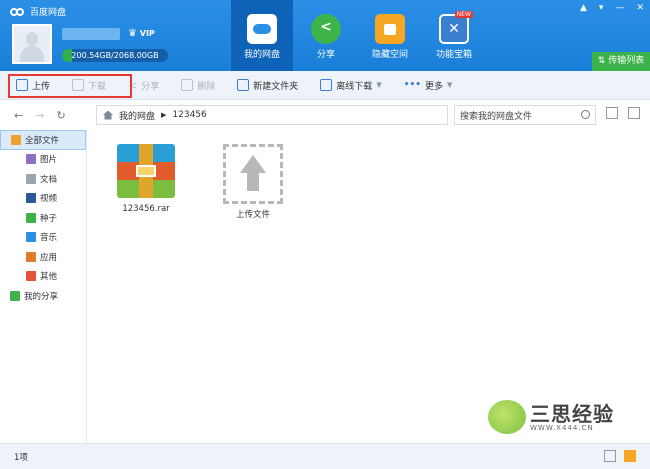 This screenshot has width=650, height=469. I want to click on breadcrumb-root: 我的网盘, so click(137, 115).